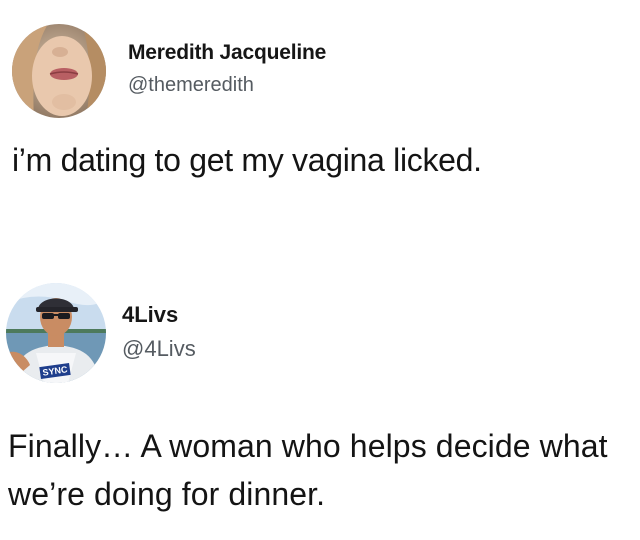 This screenshot has width=640, height=540. I want to click on avatar: SYNC, so click(56, 333).